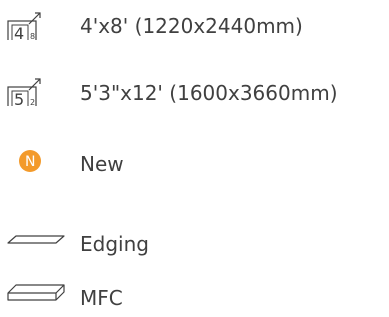 The width and height of the screenshot is (389, 317). I want to click on sheet-size-subscript: 8, so click(32, 36).